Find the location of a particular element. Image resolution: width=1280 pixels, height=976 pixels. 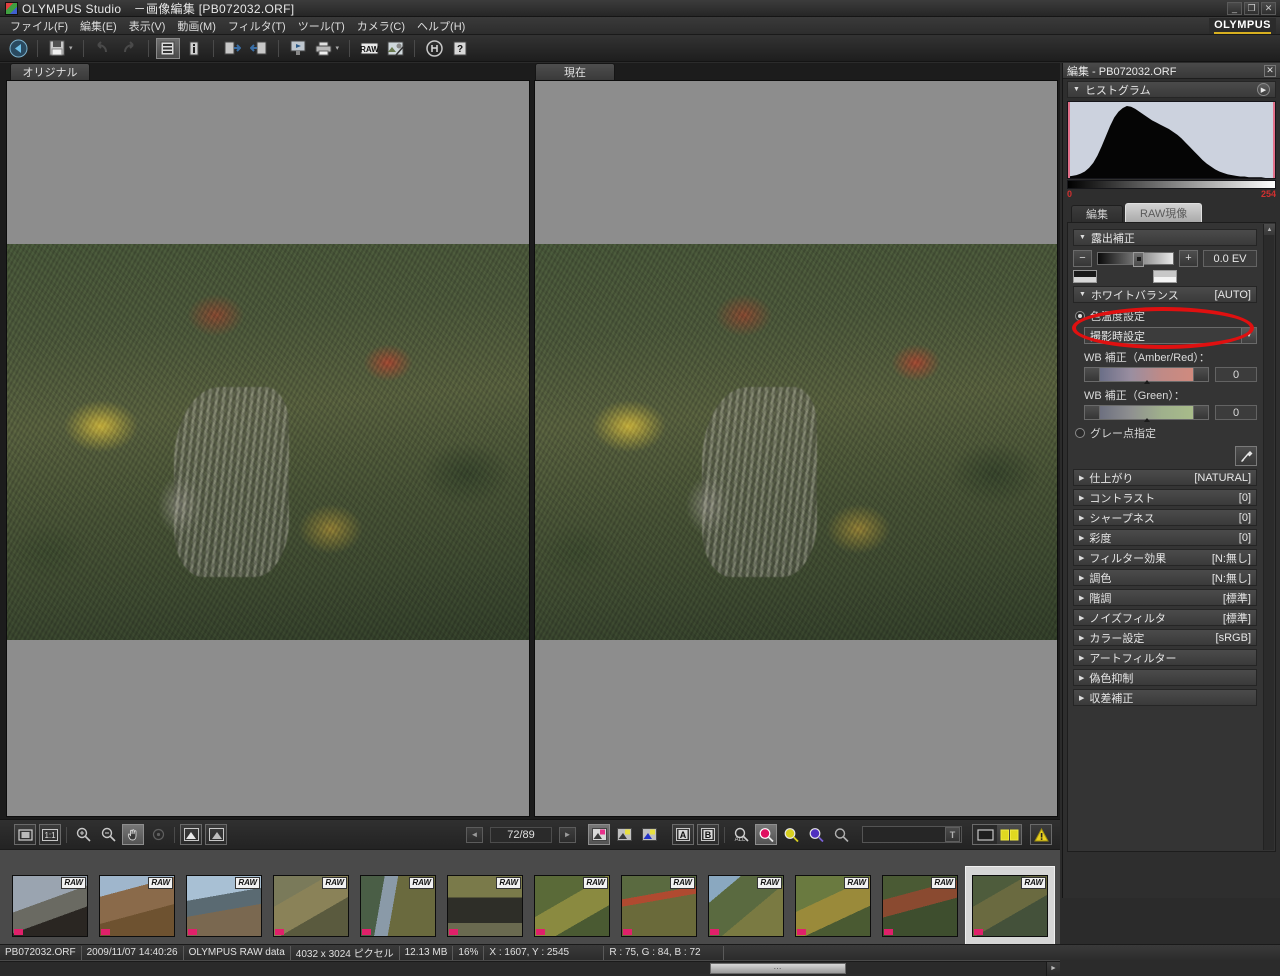

wb-green-slider-handle is located at coordinates (1147, 420).